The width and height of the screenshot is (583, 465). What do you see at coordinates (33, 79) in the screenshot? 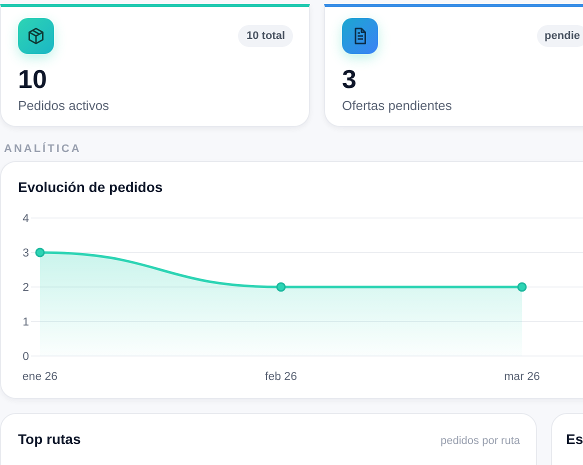
I see `stat-value: 10` at bounding box center [33, 79].